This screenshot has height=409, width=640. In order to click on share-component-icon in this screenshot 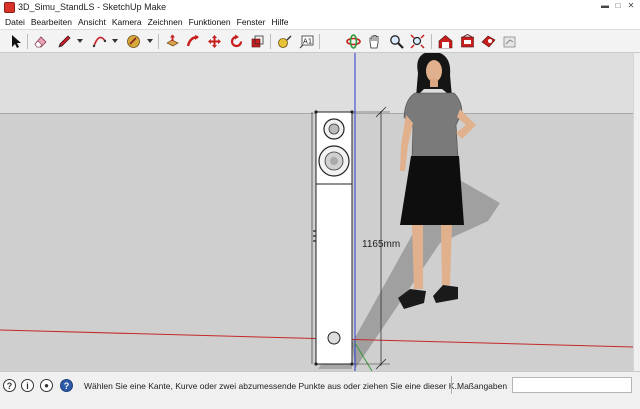, I will do `click(509, 41)`.